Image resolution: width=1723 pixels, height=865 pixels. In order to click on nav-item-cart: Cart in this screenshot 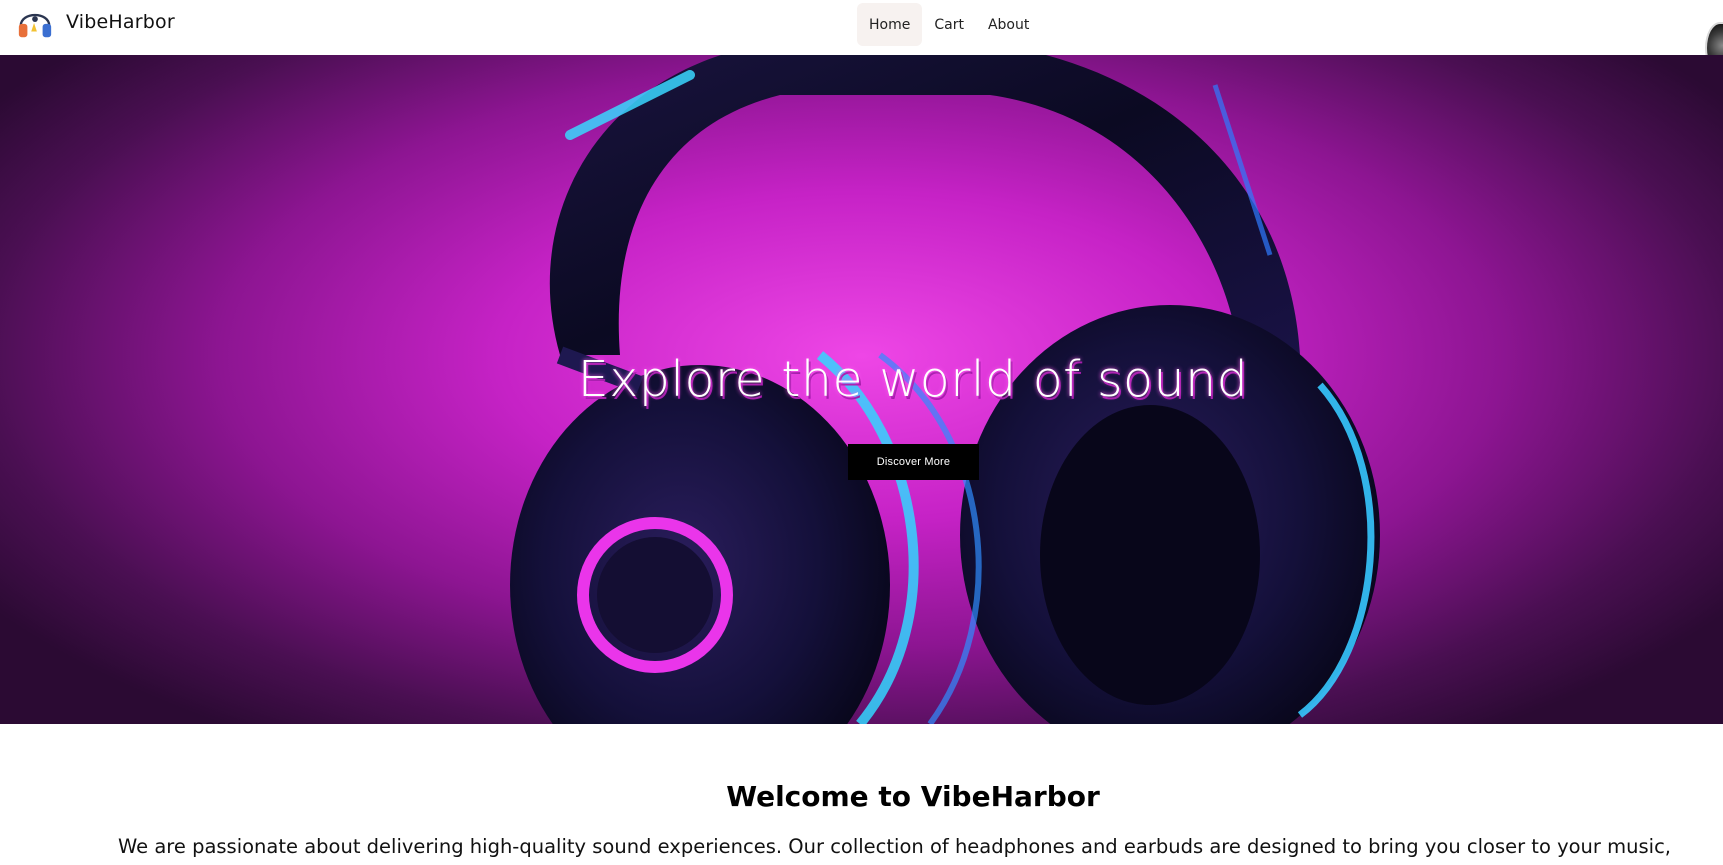, I will do `click(949, 24)`.